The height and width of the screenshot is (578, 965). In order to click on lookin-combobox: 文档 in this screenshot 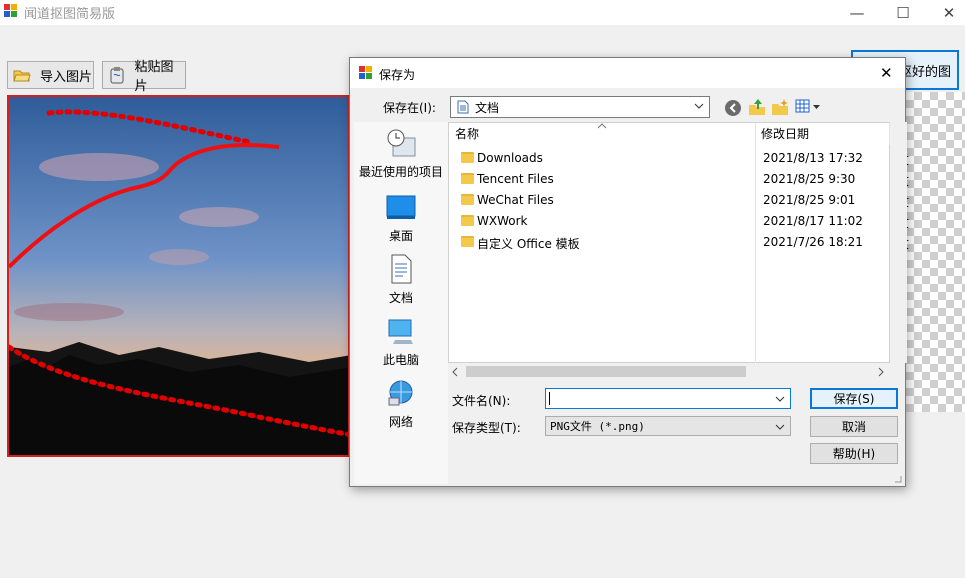, I will do `click(580, 107)`.